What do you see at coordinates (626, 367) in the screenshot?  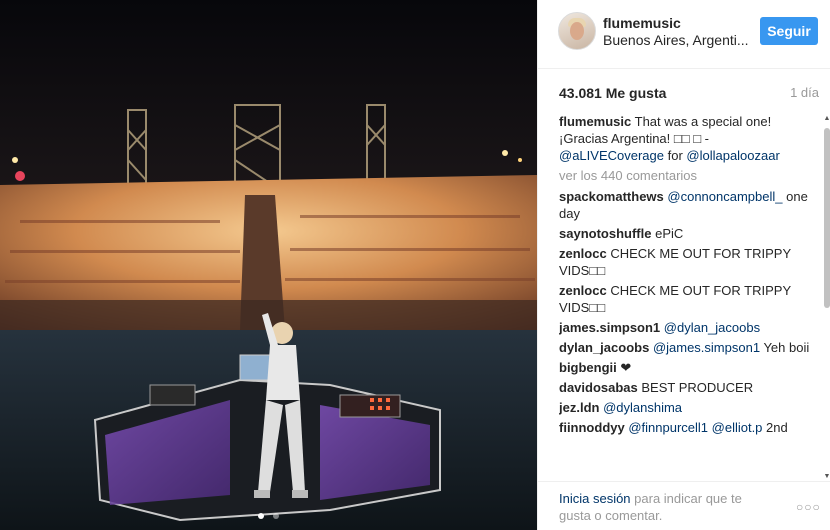 I see `heart-emoji: ❤` at bounding box center [626, 367].